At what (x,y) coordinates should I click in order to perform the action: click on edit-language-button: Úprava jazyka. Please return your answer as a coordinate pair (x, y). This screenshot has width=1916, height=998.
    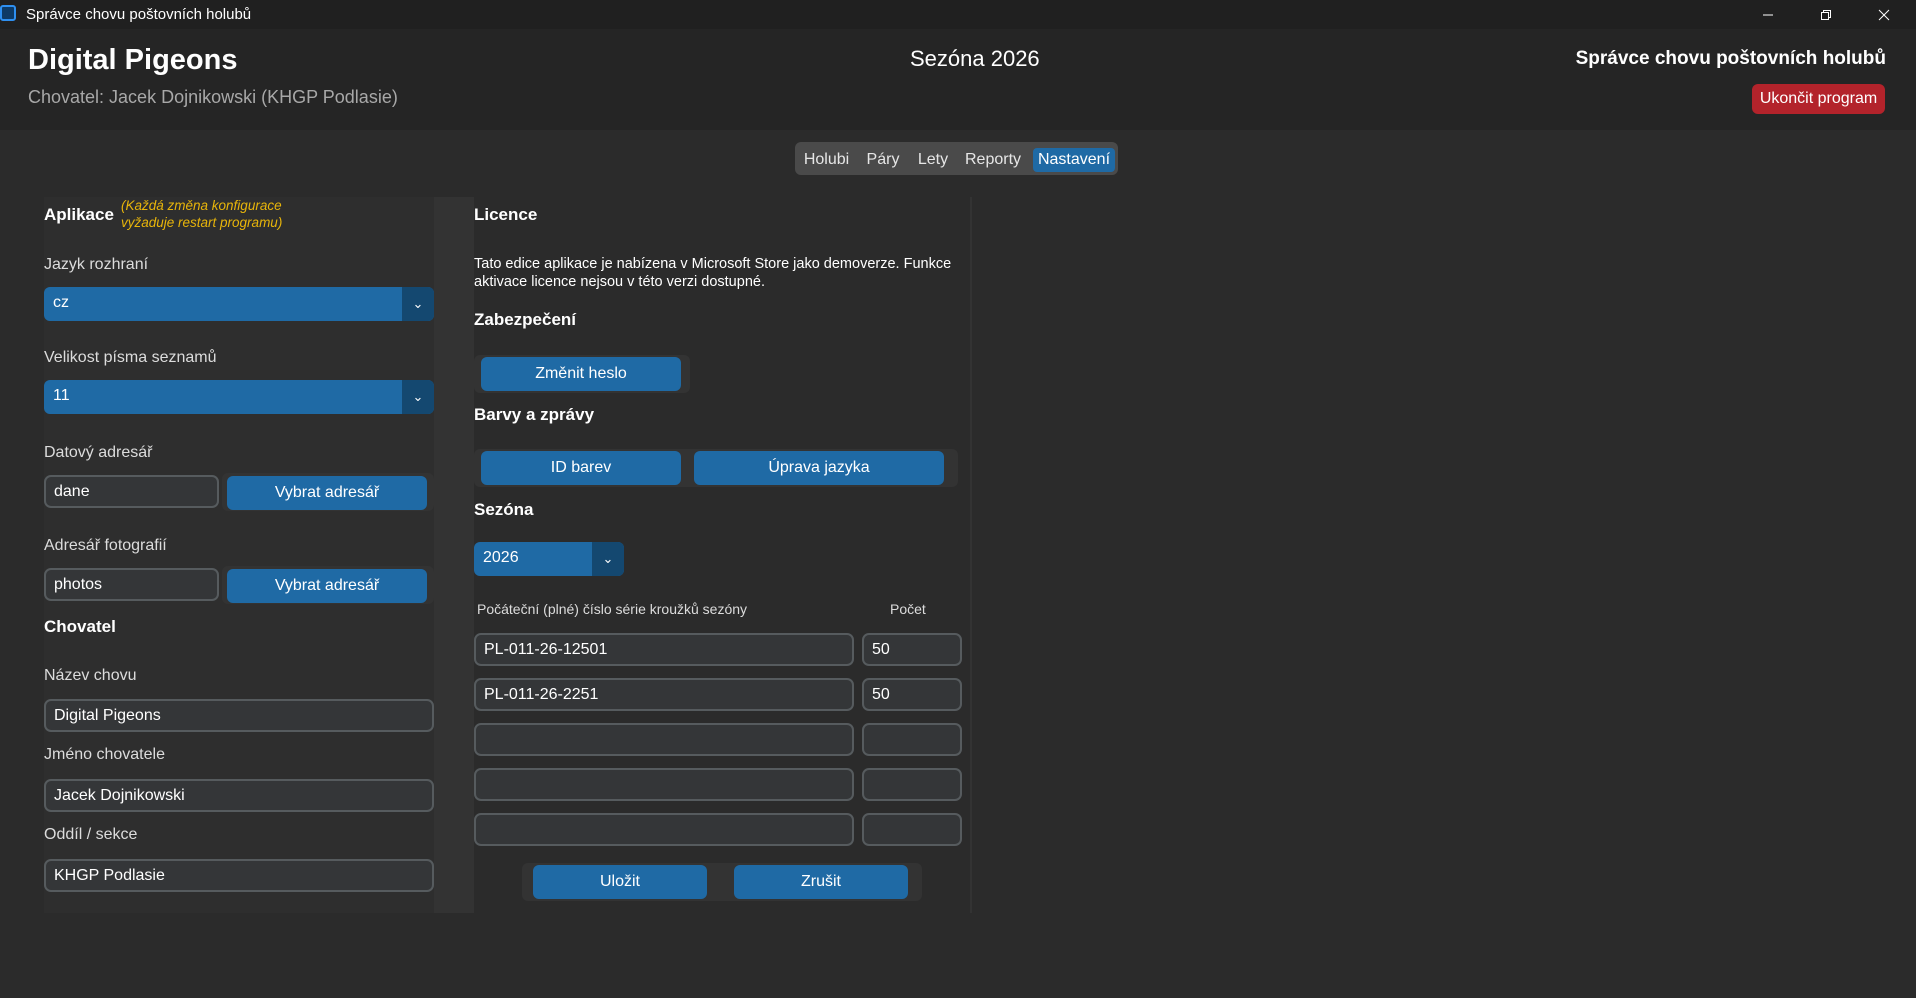
    Looking at the image, I should click on (819, 468).